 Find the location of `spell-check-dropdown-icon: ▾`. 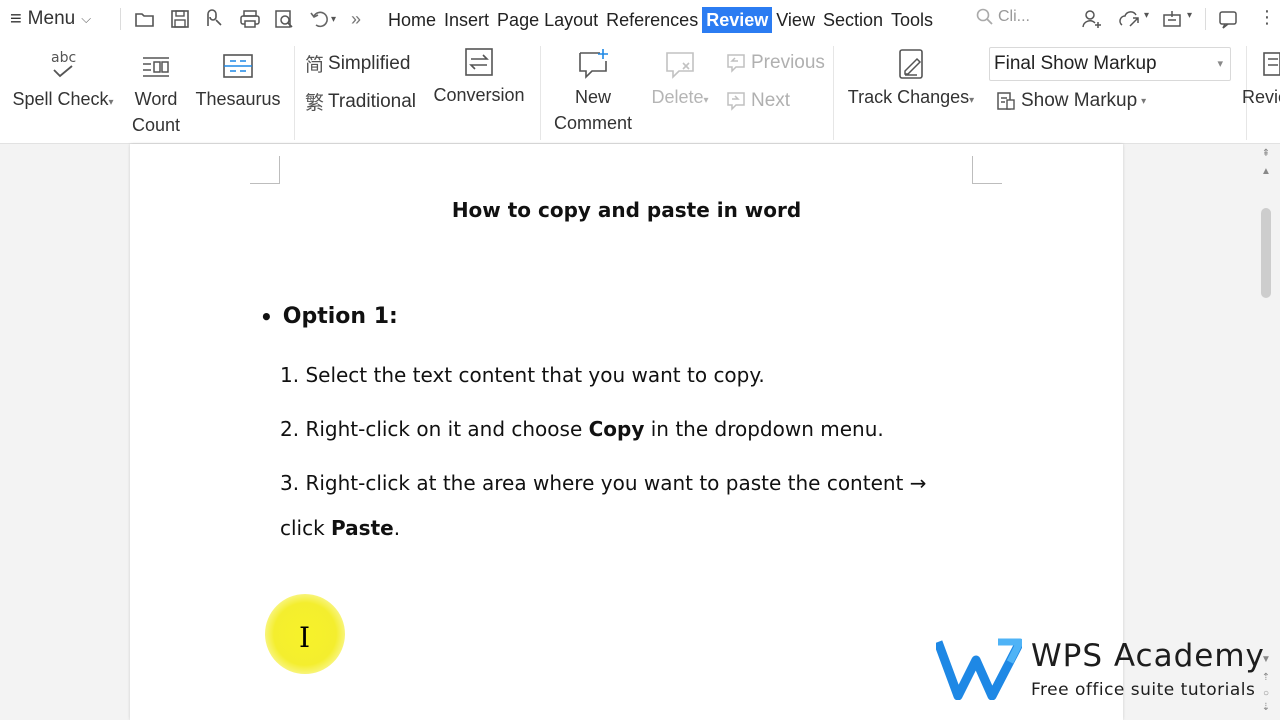

spell-check-dropdown-icon: ▾ is located at coordinates (111, 102).